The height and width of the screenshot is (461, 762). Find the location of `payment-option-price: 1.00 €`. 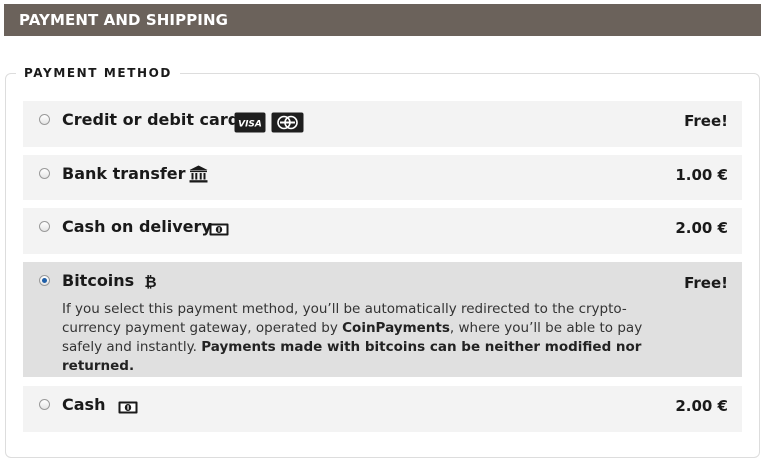

payment-option-price: 1.00 € is located at coordinates (701, 175).